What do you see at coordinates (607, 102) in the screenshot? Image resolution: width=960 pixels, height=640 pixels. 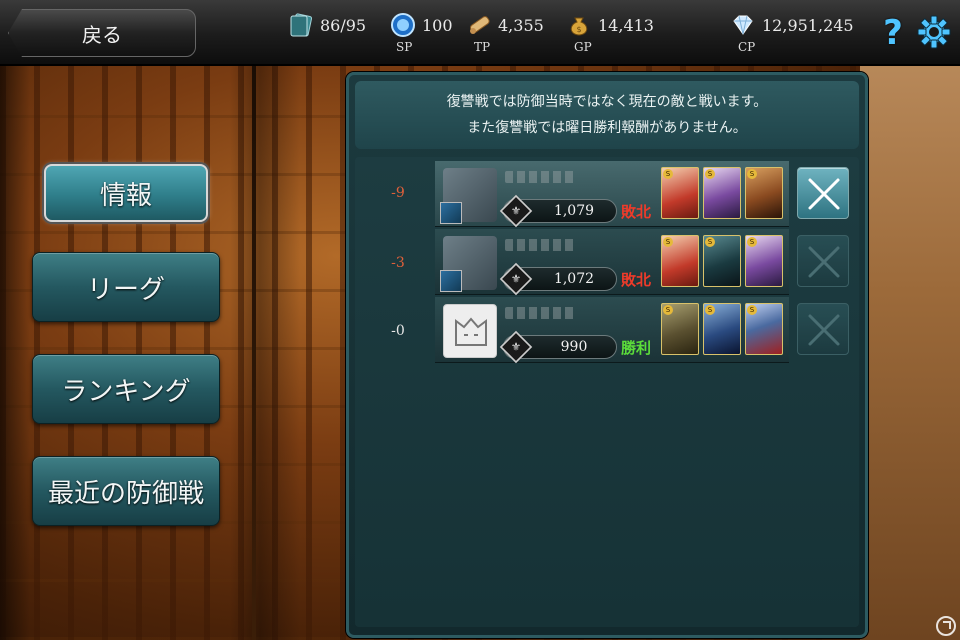 I see `notice-line-1: 復讐戦では防御当時ではなく現在の敵と戦います。` at bounding box center [607, 102].